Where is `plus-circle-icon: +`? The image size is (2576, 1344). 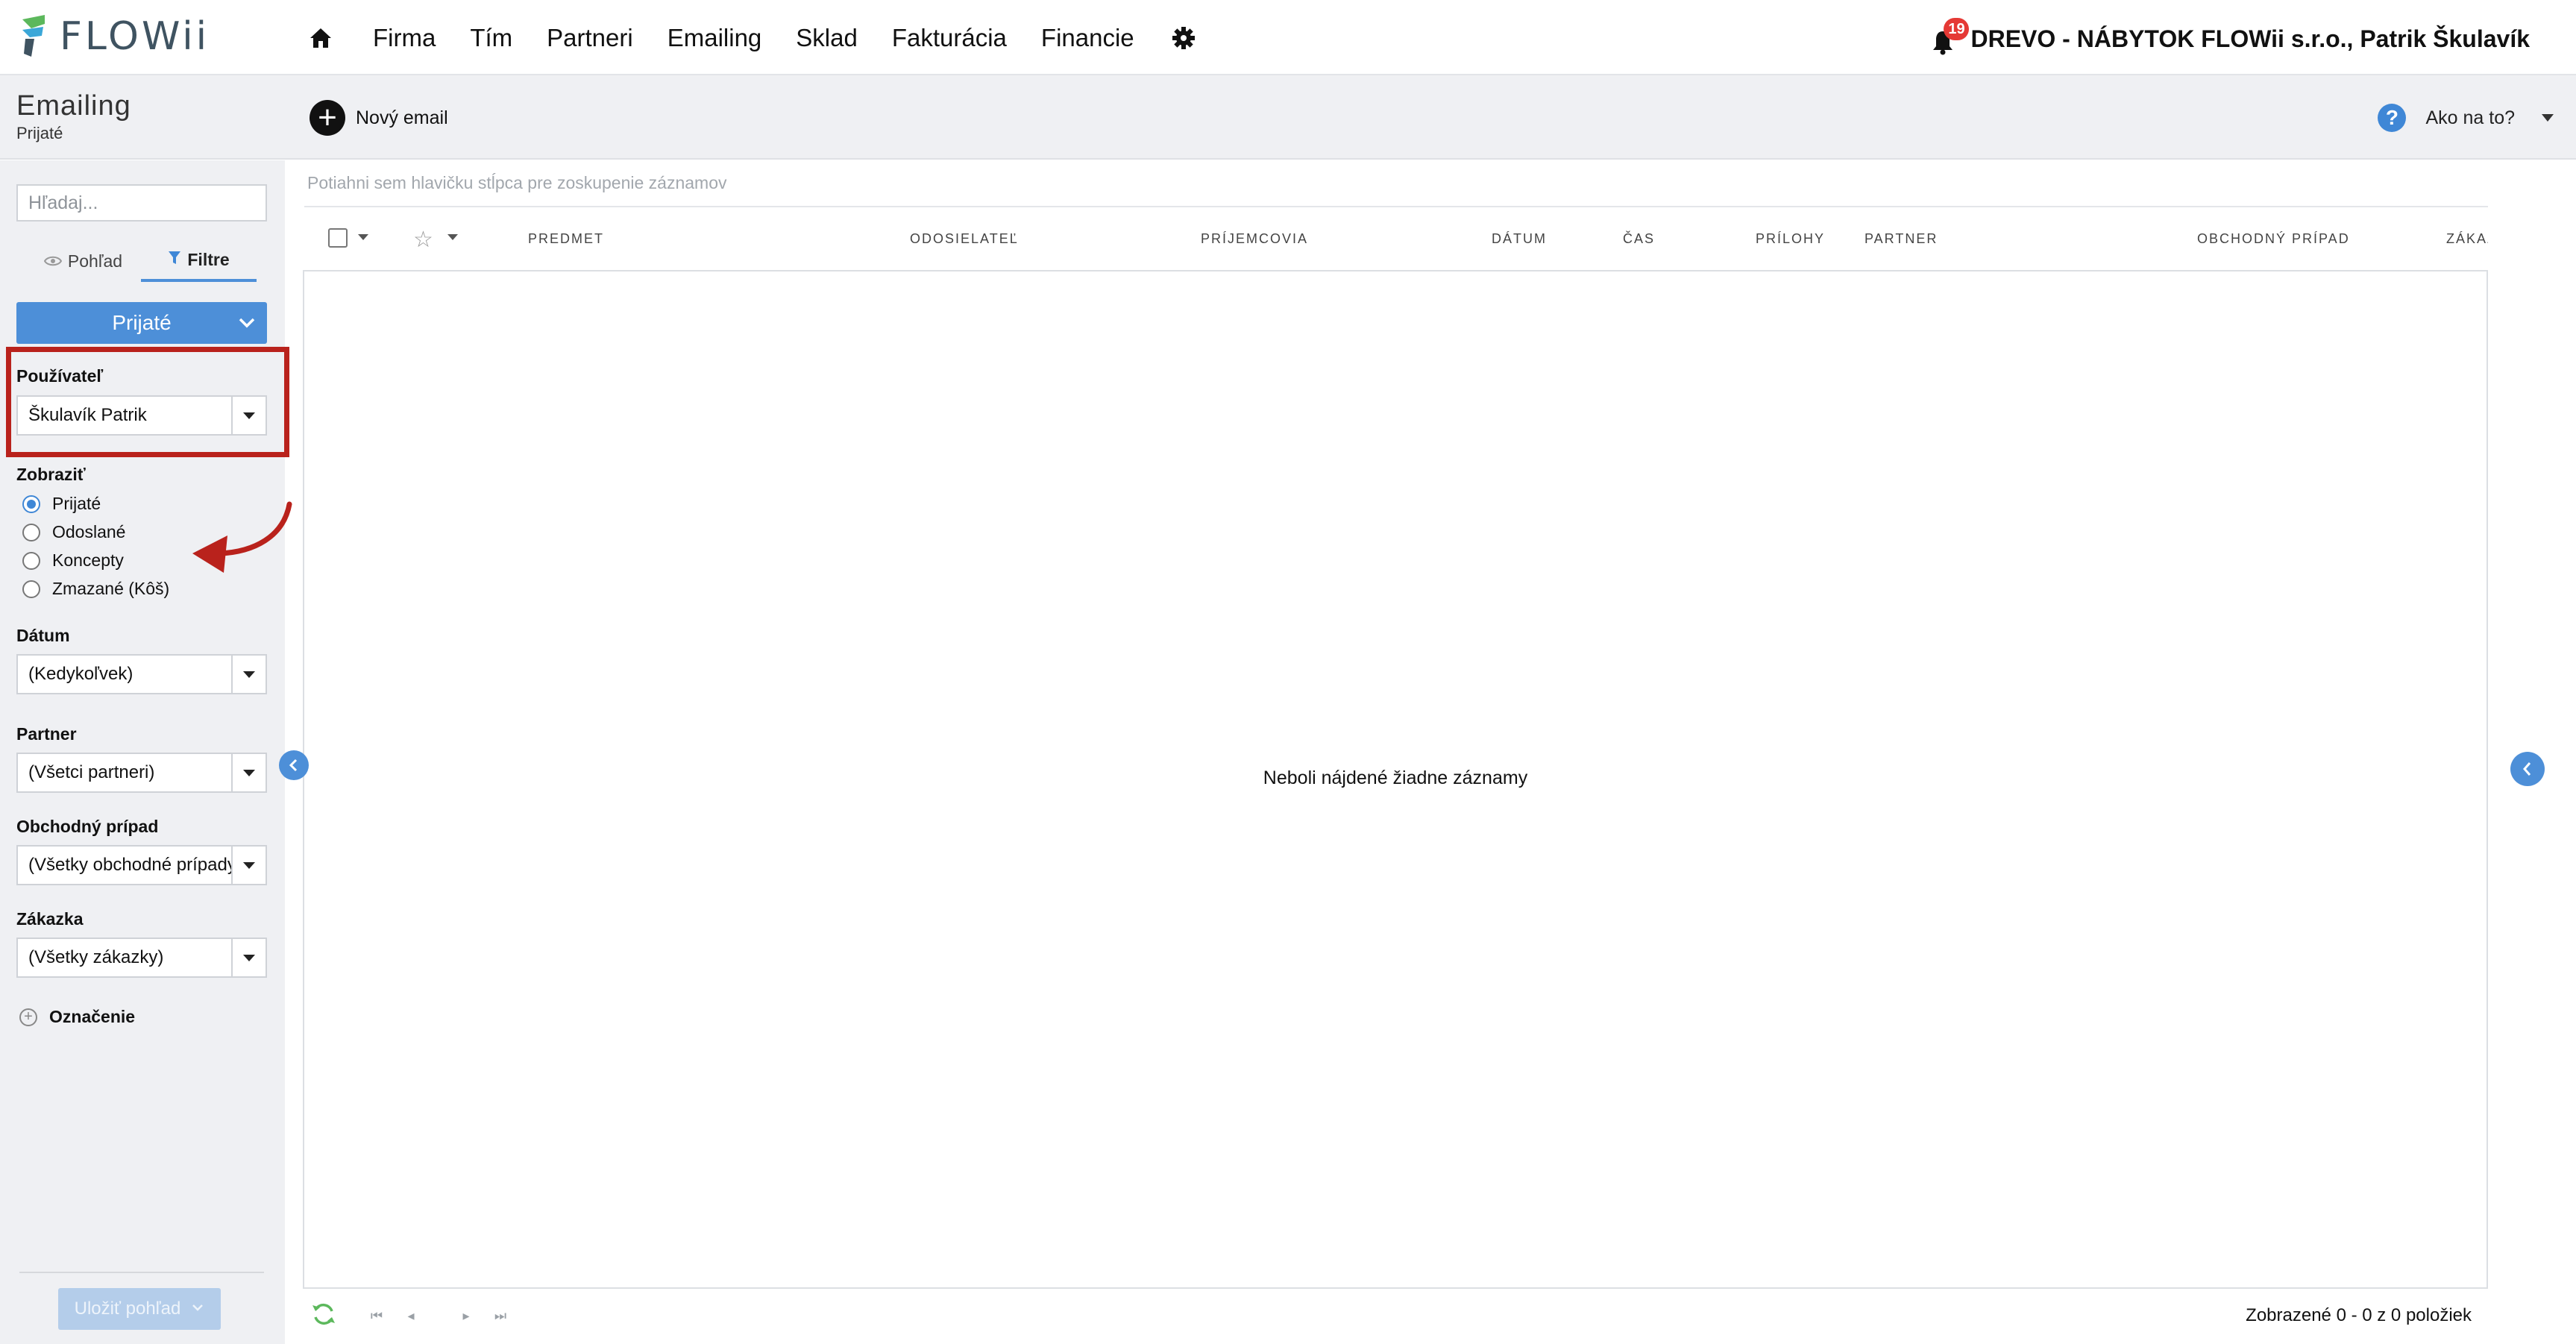
plus-circle-icon: + is located at coordinates (28, 1017).